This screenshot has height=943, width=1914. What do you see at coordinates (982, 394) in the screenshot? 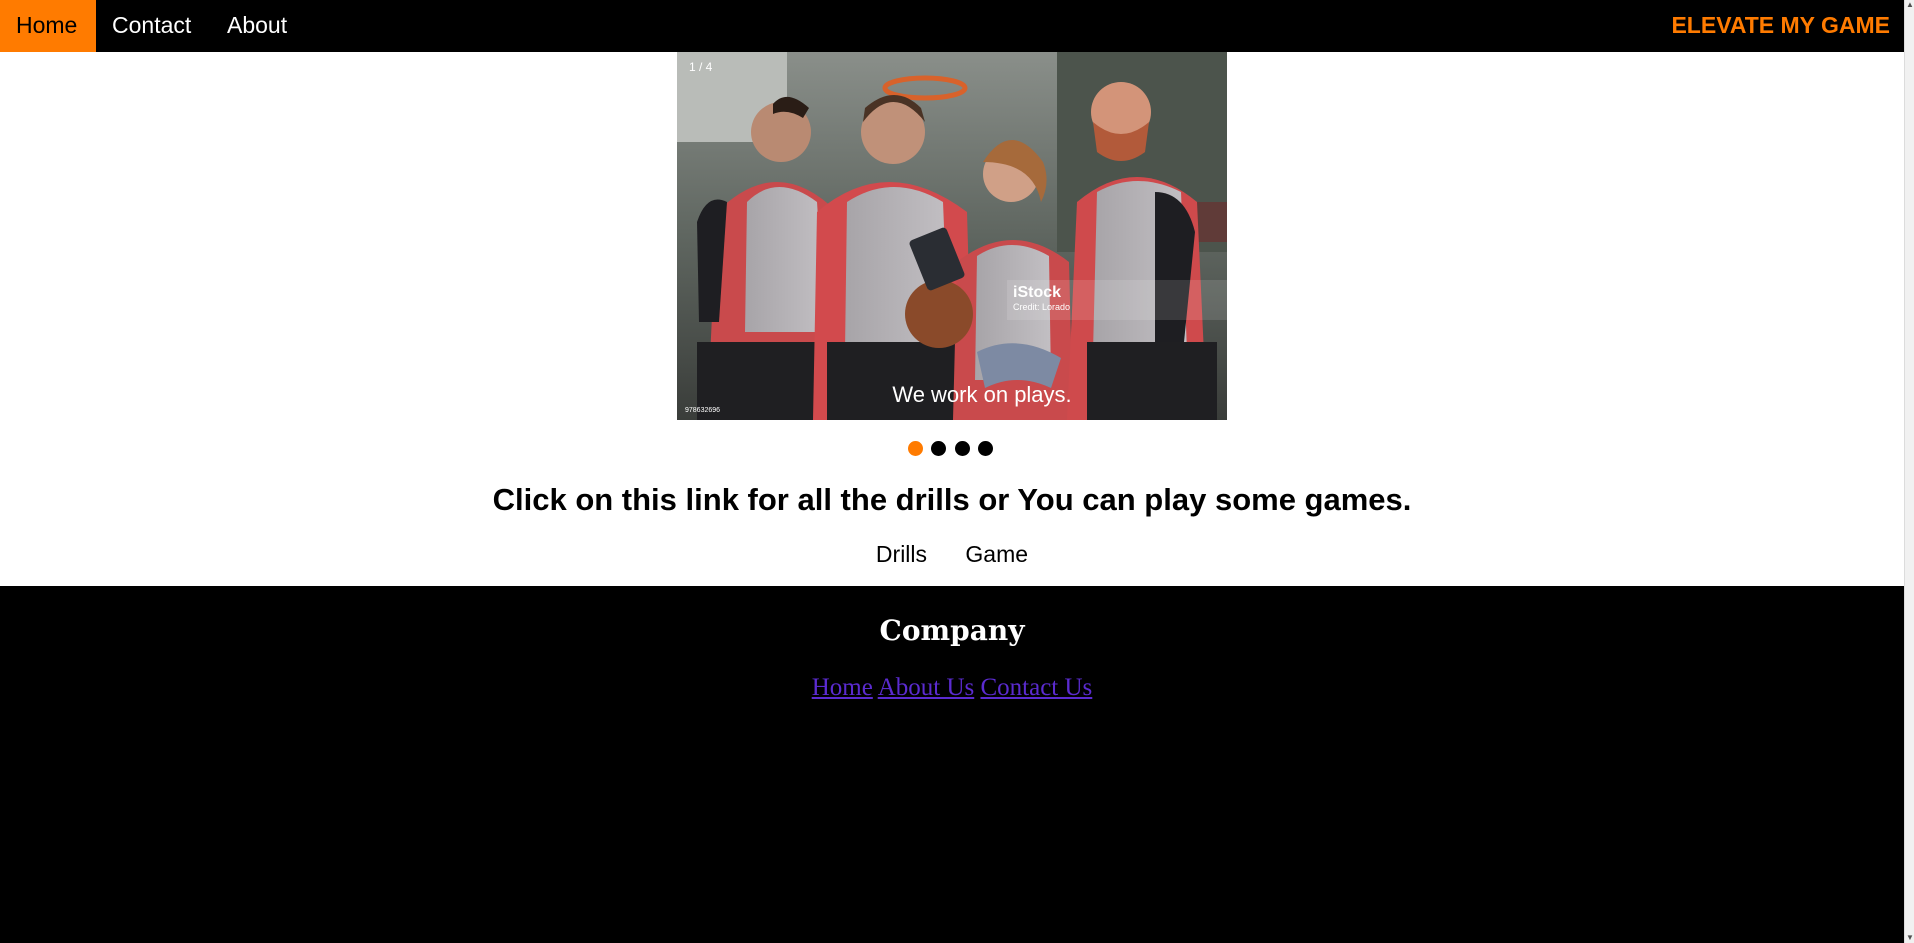
I see `slide-caption: We work on plays.` at bounding box center [982, 394].